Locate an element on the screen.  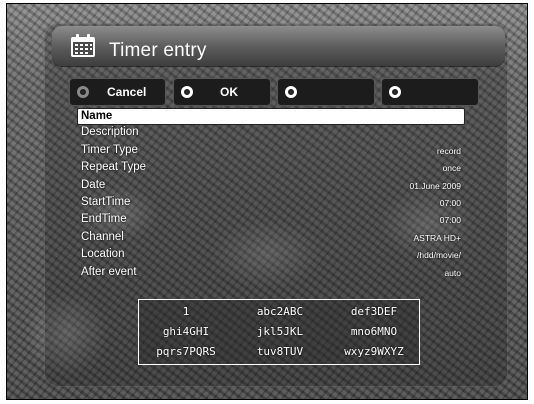
field-label: StartTime is located at coordinates (106, 201).